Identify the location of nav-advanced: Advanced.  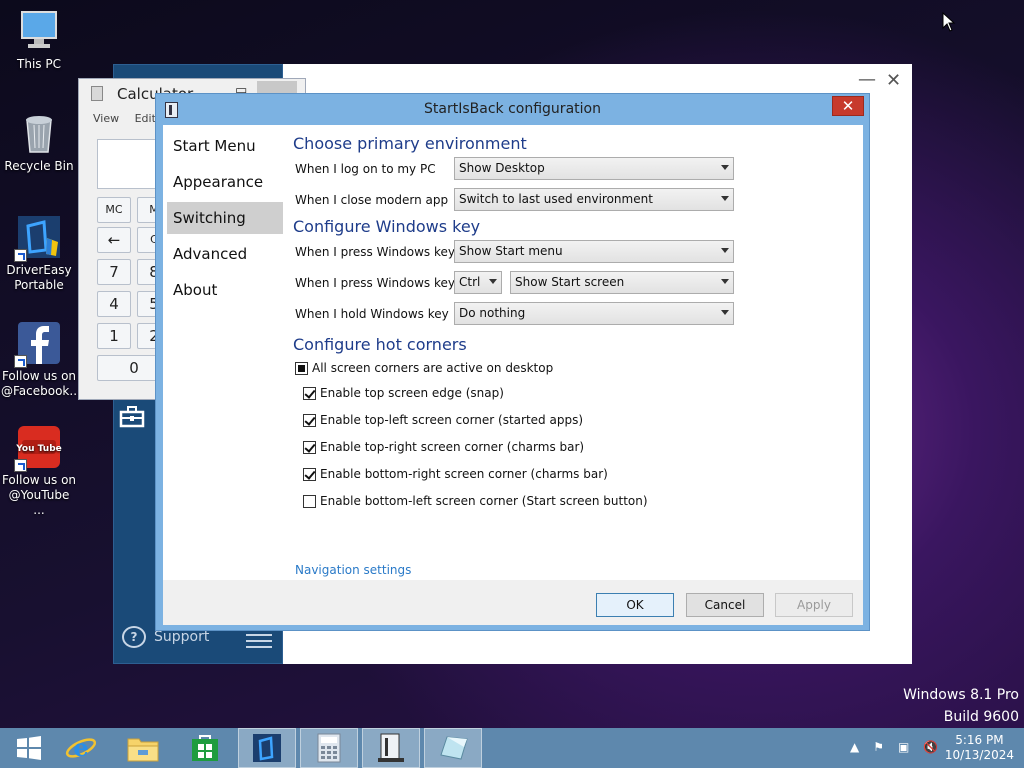
(225, 254).